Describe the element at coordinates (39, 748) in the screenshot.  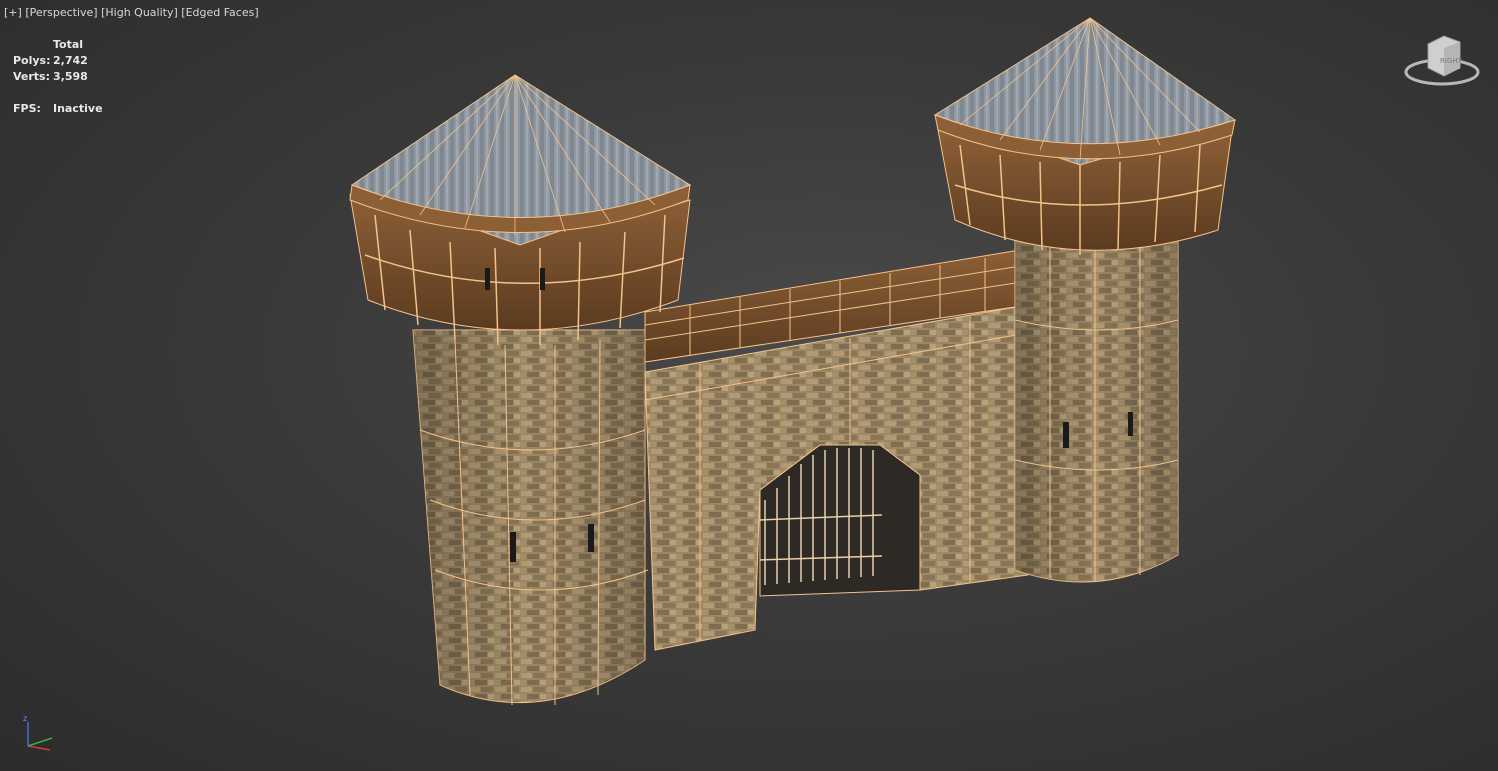
I see `x-axis-line` at that location.